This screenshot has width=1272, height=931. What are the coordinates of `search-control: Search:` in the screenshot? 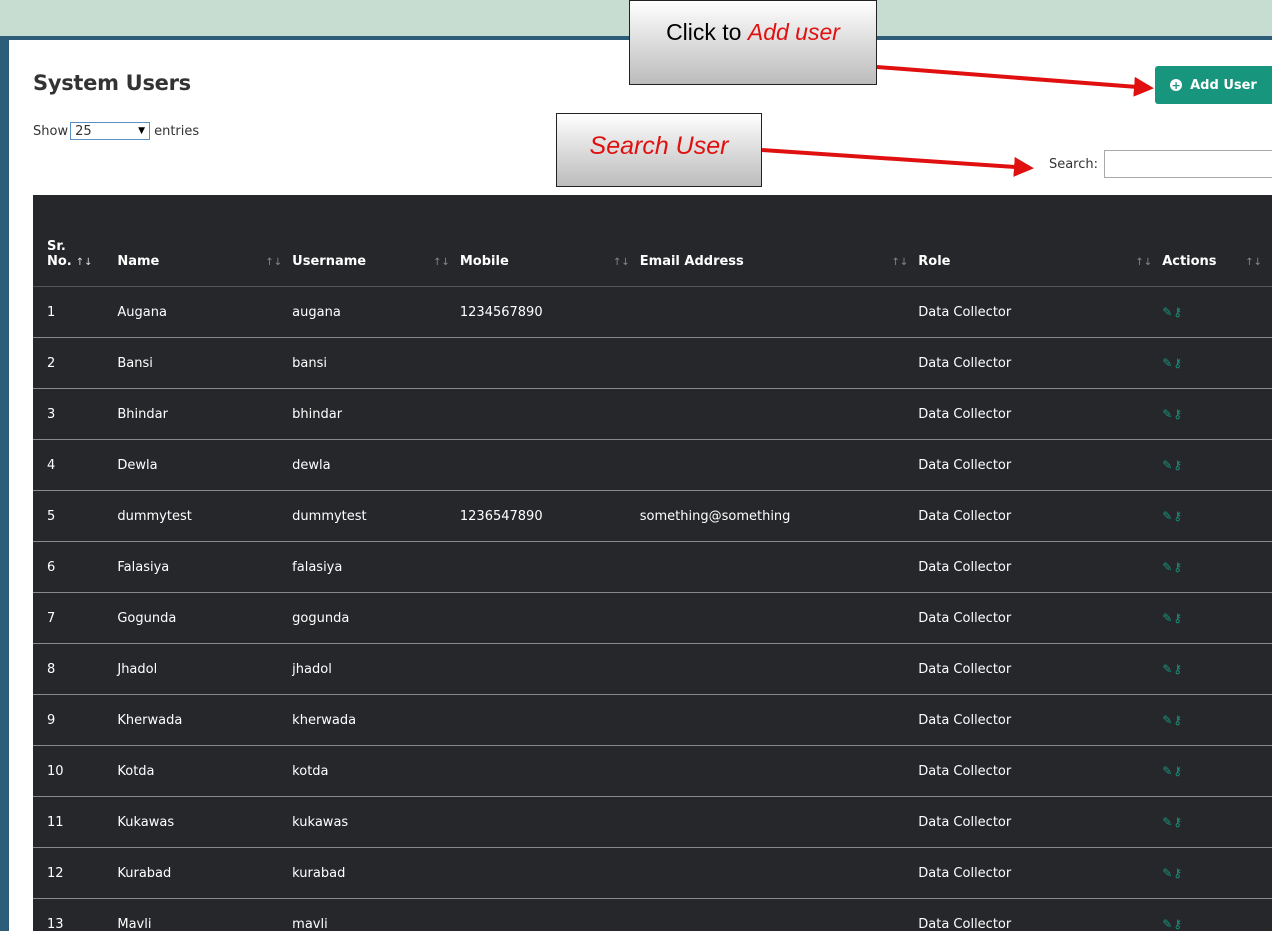 It's located at (1160, 164).